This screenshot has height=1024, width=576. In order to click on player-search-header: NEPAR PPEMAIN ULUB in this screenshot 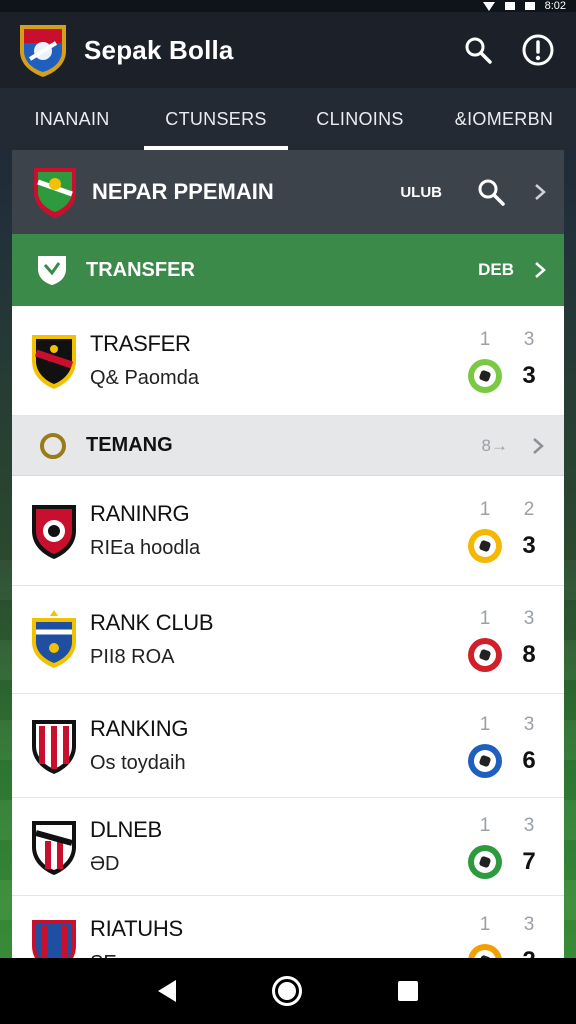, I will do `click(288, 192)`.